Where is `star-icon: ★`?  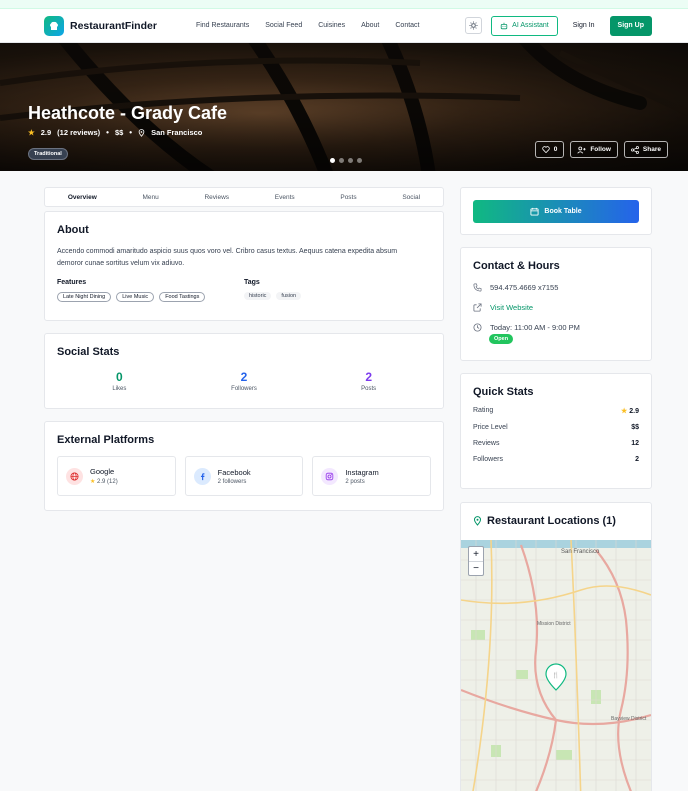
star-icon: ★ is located at coordinates (31, 132).